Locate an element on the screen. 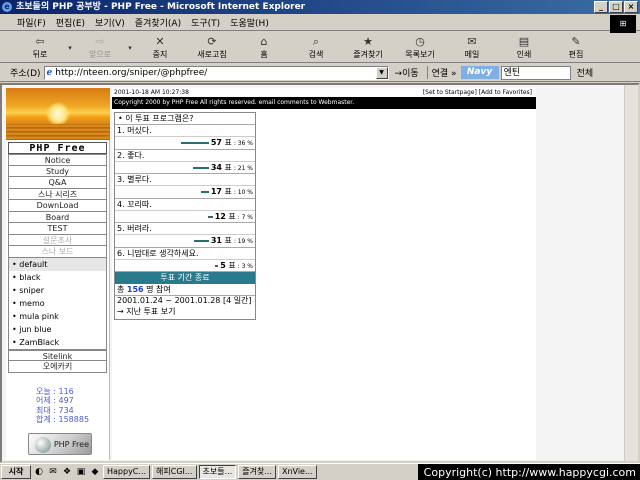 Image resolution: width=640 pixels, height=480 pixels. chevron-down-icon: ▼ is located at coordinates (381, 72).